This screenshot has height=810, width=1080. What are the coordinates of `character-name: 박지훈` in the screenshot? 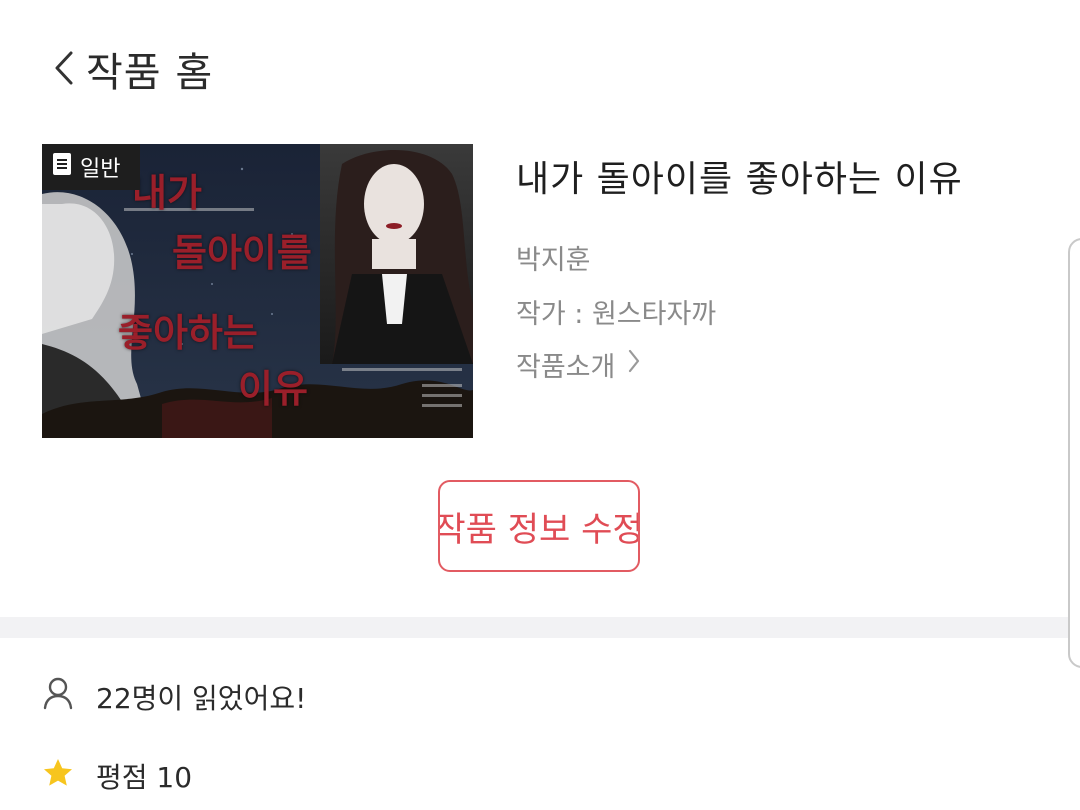 It's located at (553, 260).